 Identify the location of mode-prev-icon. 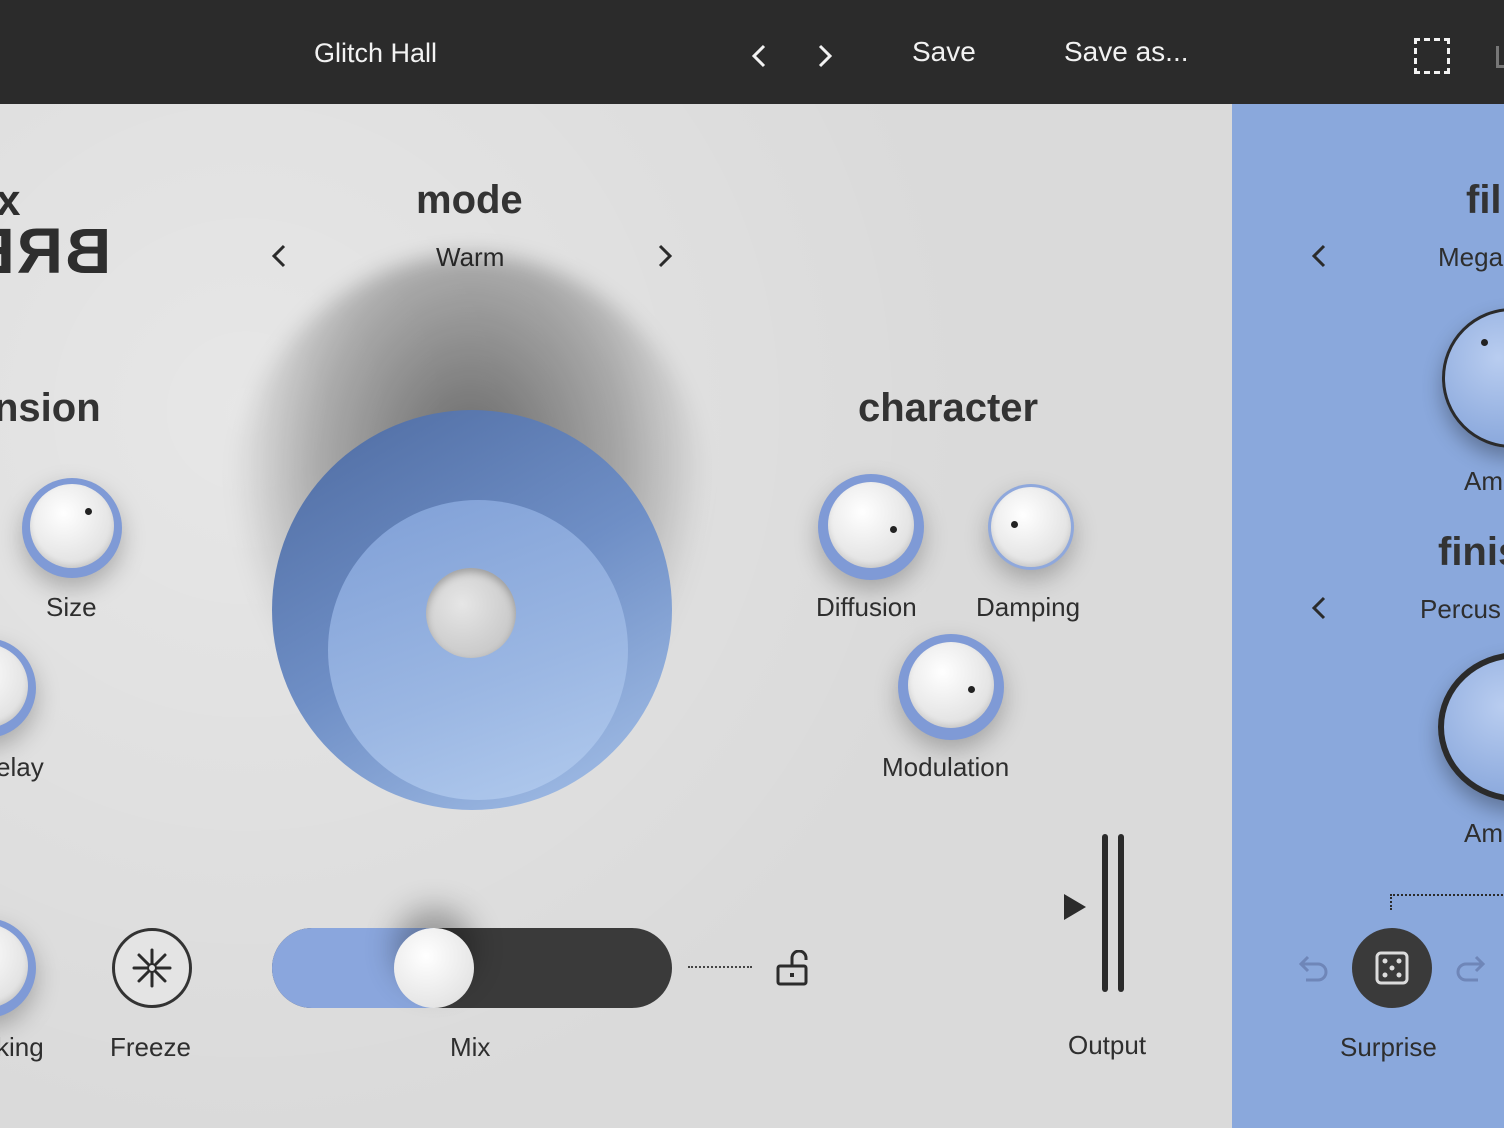
(280, 256).